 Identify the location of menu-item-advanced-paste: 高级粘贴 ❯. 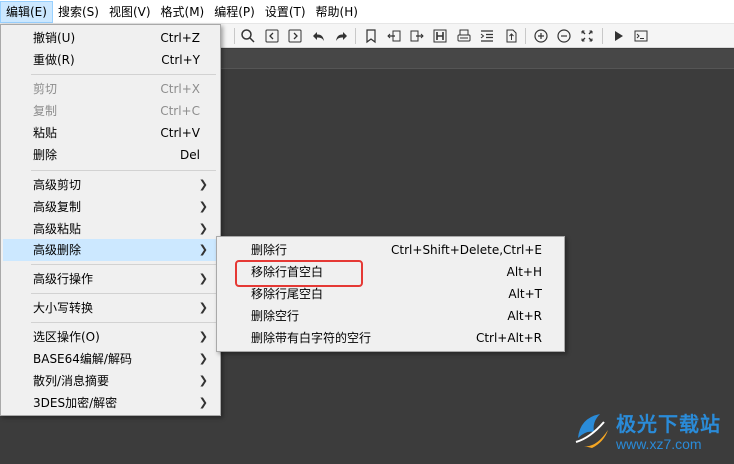
(110, 229).